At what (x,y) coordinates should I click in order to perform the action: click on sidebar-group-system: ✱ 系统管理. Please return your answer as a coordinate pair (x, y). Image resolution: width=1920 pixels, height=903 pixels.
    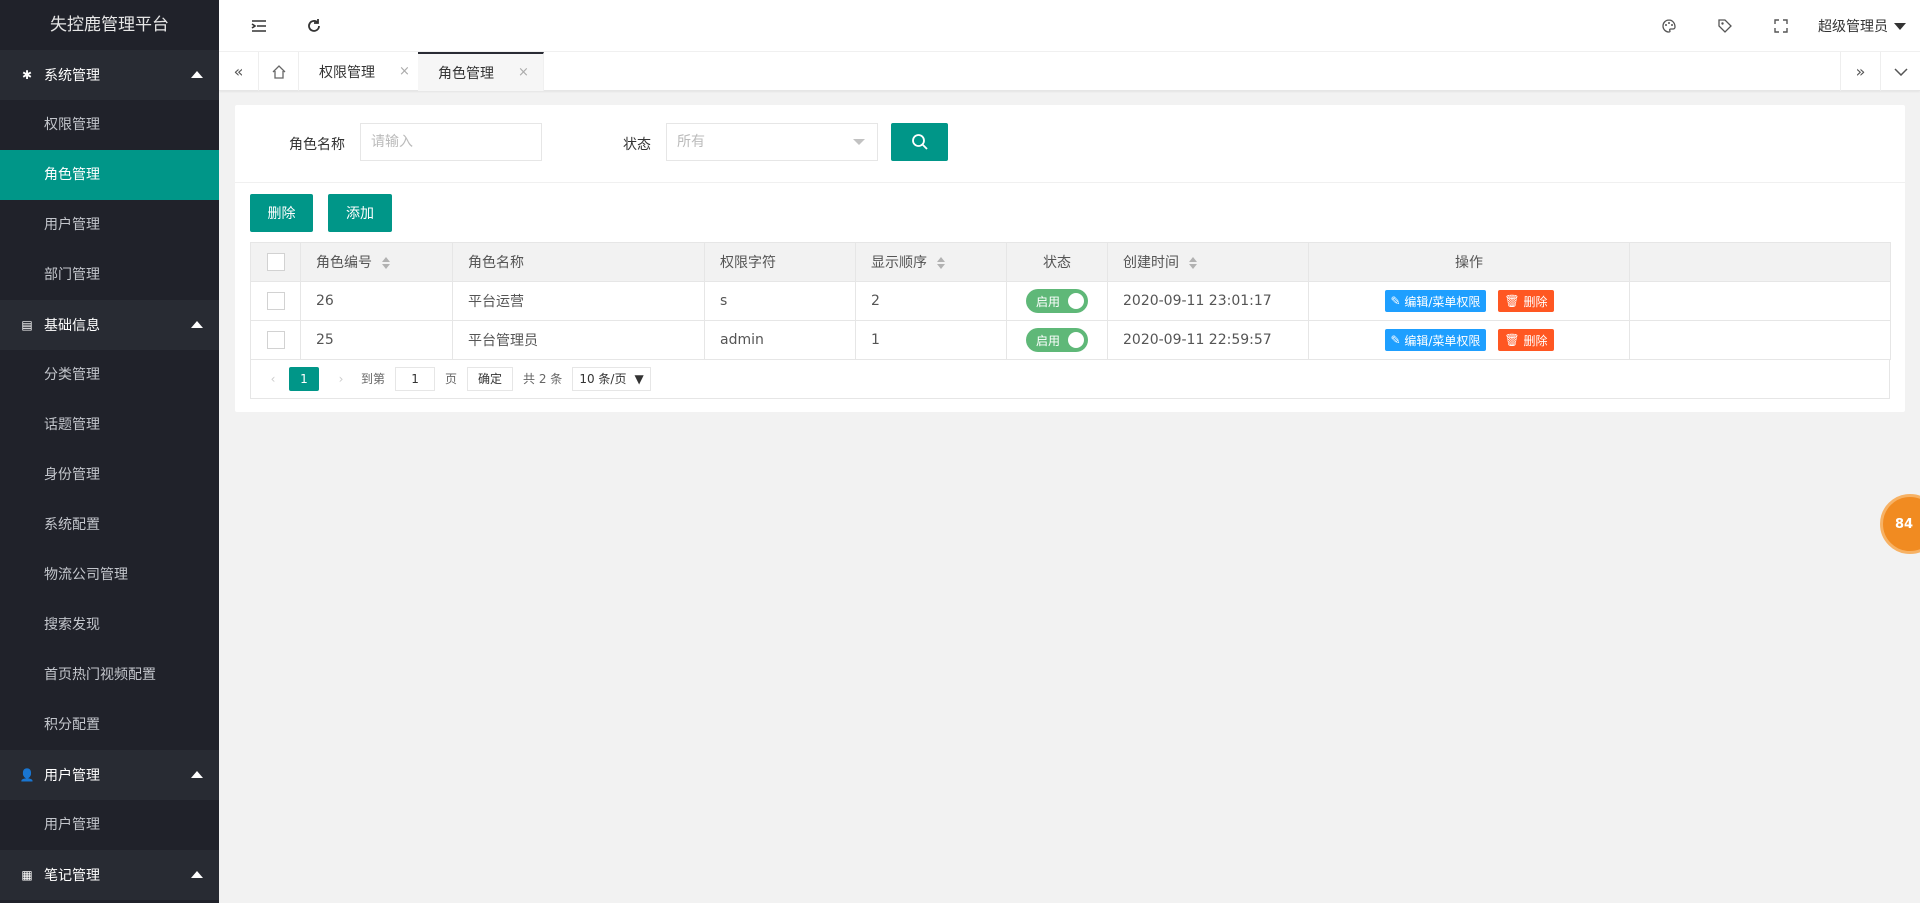
    Looking at the image, I should click on (109, 75).